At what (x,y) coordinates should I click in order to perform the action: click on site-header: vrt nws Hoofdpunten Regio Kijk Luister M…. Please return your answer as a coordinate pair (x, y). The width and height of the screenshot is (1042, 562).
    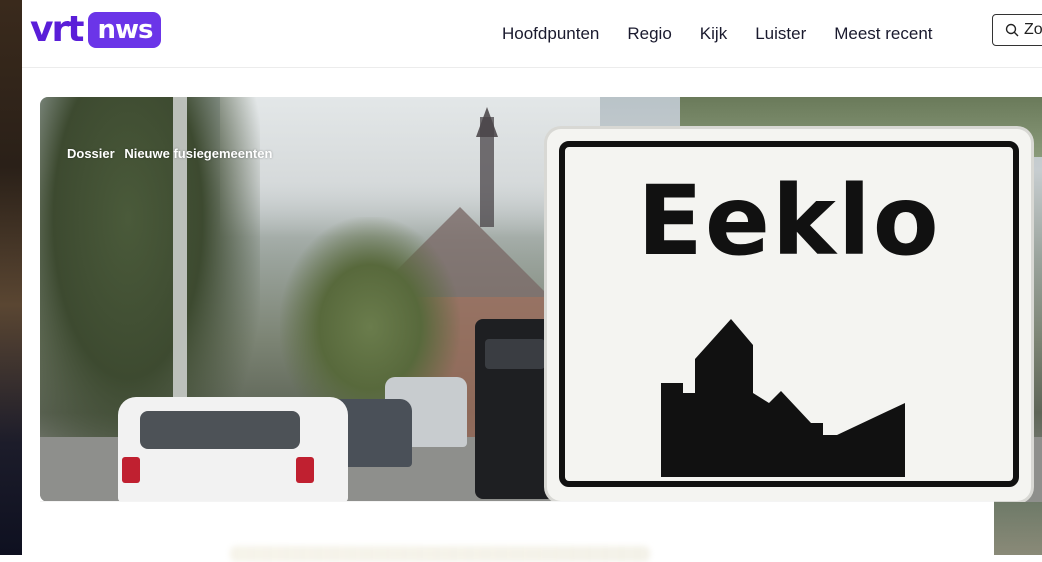
    Looking at the image, I should click on (532, 34).